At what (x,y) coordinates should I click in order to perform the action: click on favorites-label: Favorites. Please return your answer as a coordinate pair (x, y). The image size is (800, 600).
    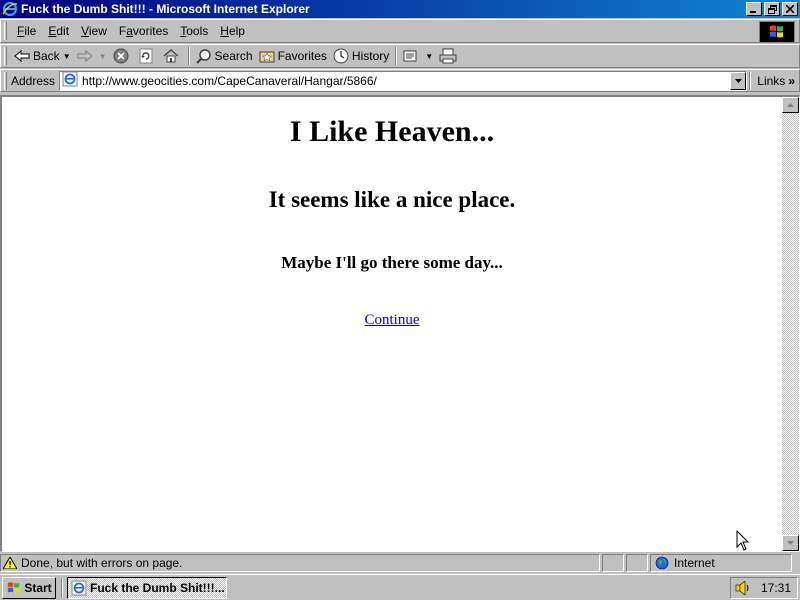
    Looking at the image, I should click on (302, 56).